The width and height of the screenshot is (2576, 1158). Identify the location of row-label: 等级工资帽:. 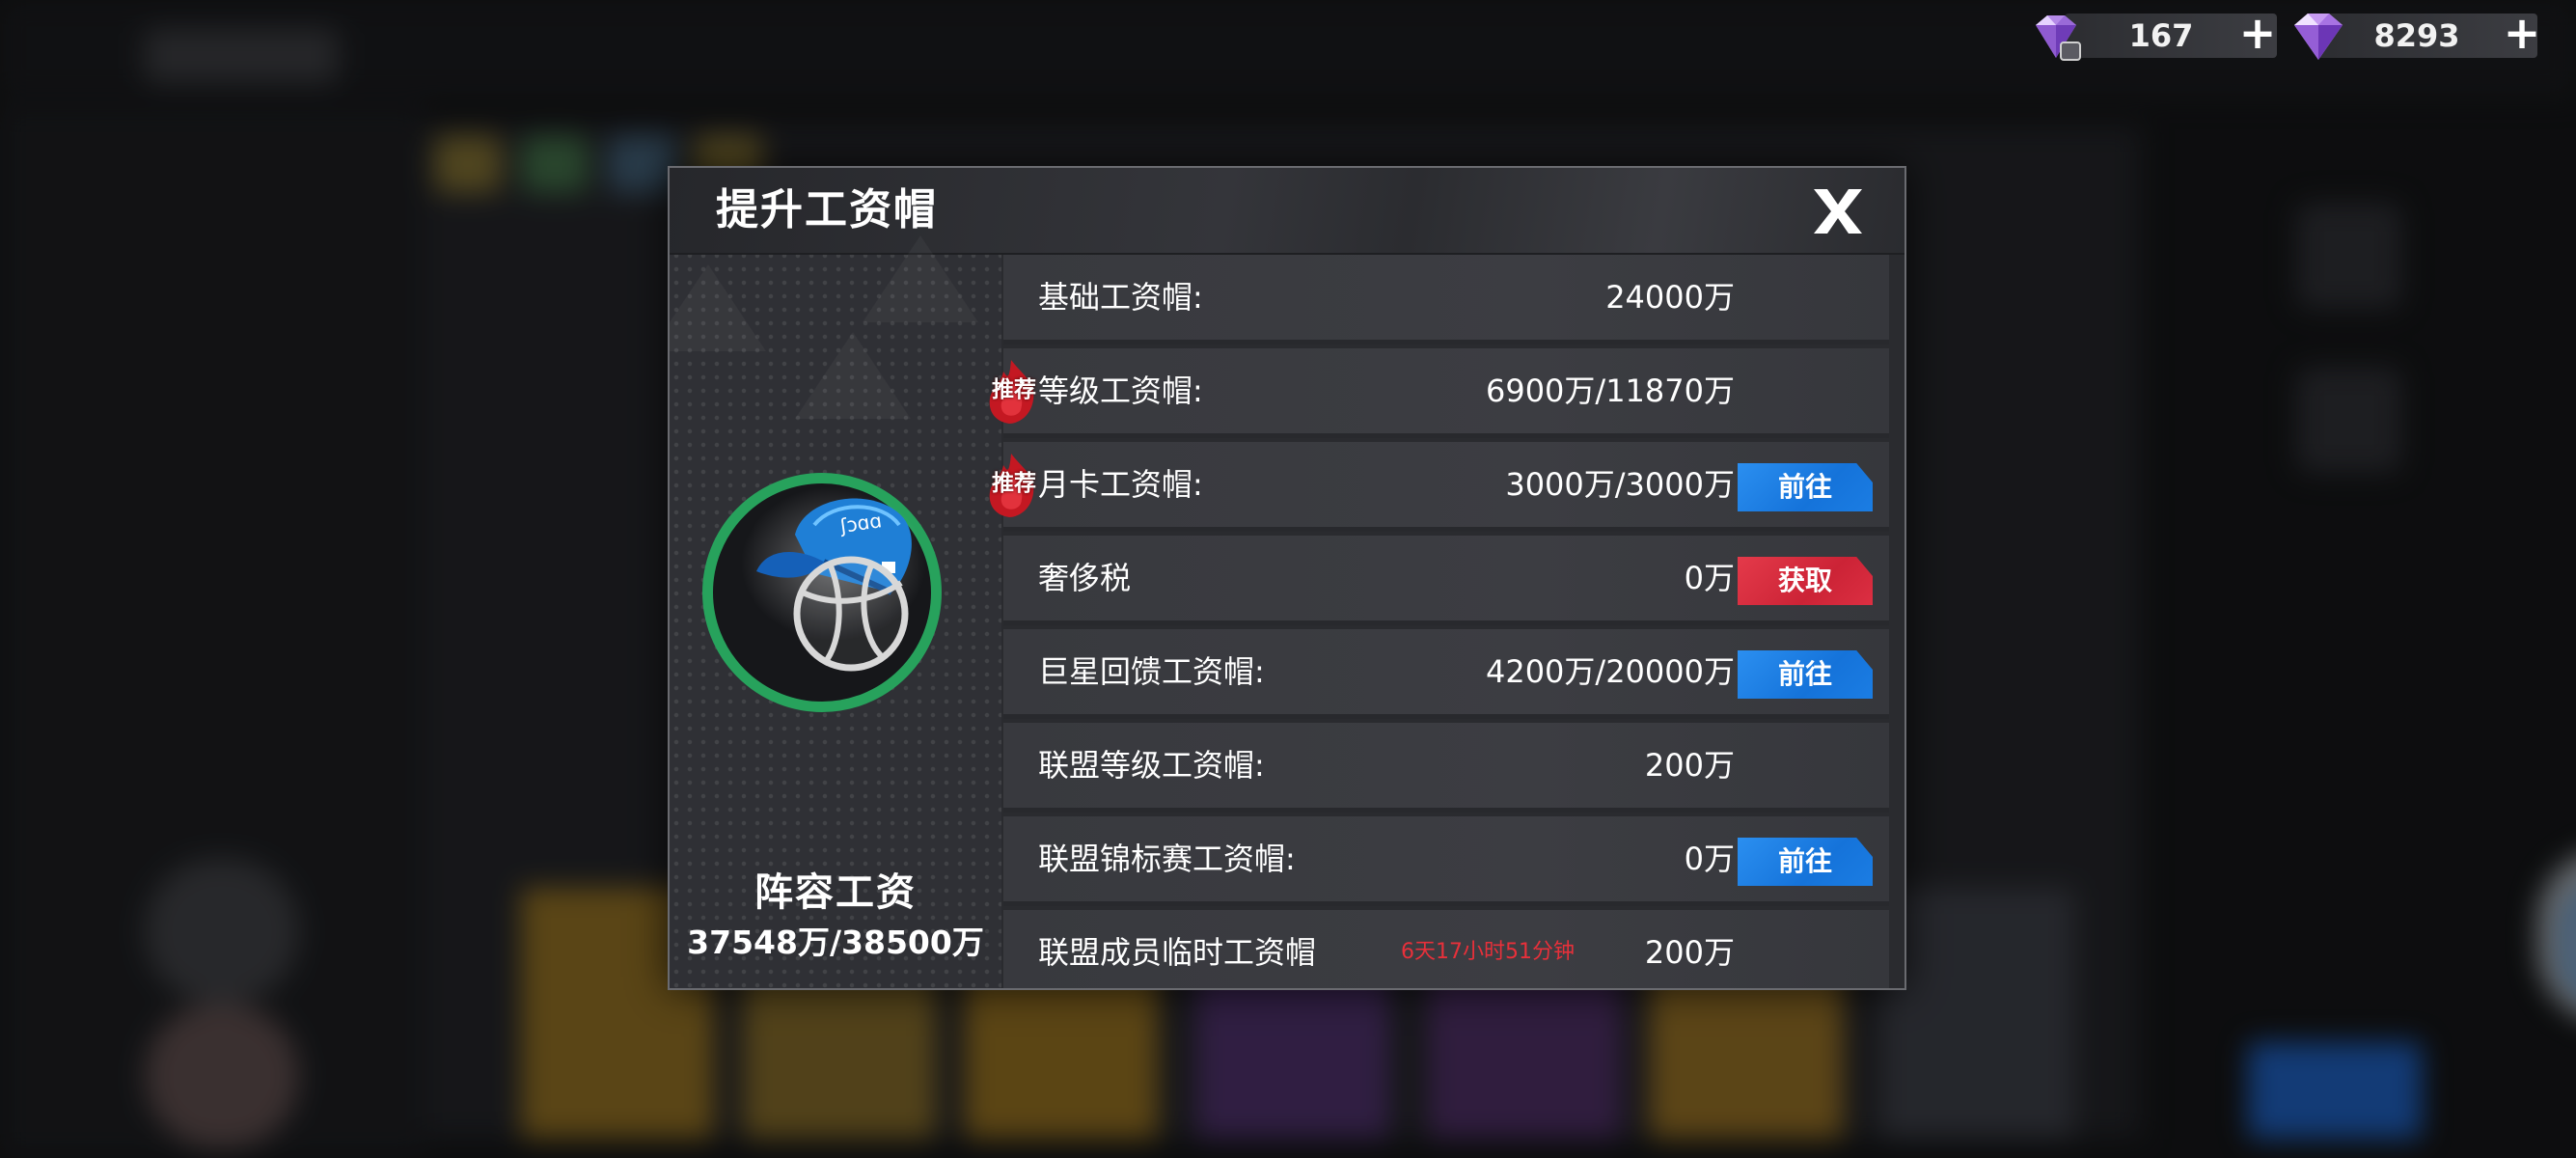
(1120, 390).